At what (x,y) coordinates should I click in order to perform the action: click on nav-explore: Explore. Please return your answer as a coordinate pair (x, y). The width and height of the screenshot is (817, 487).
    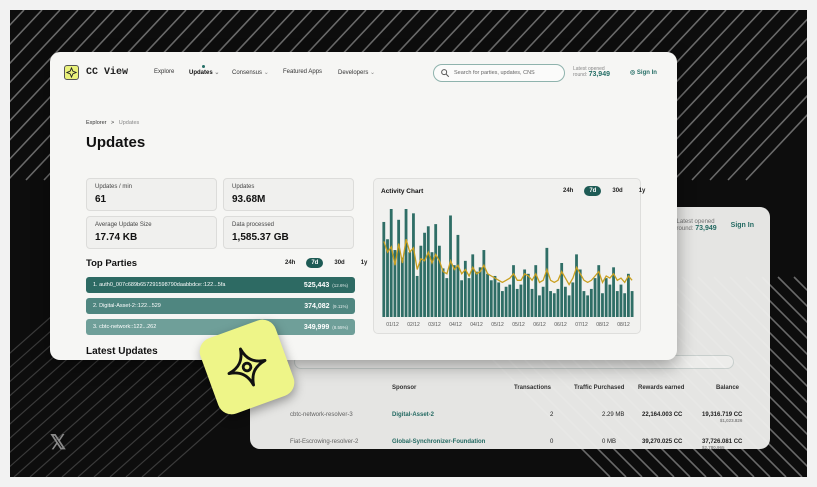
    Looking at the image, I should click on (164, 72).